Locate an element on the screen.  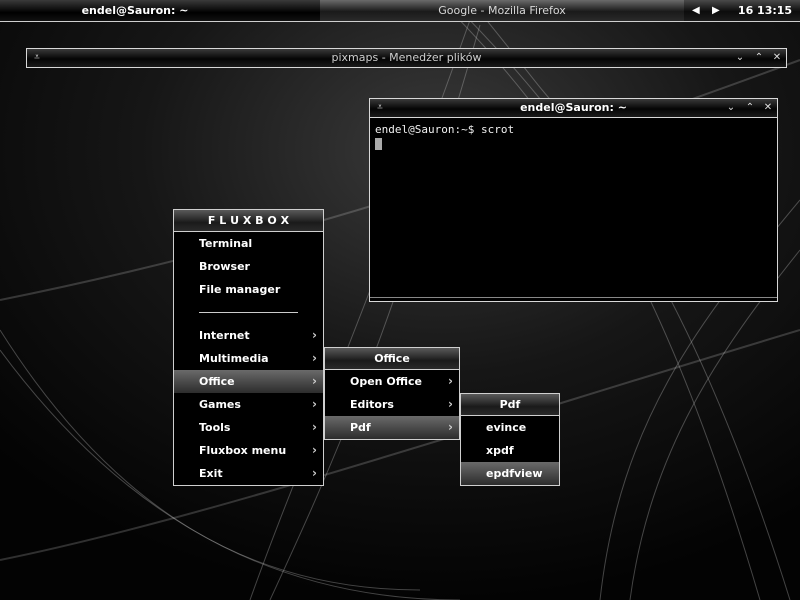
menu-item-label: Open Office is located at coordinates (386, 381).